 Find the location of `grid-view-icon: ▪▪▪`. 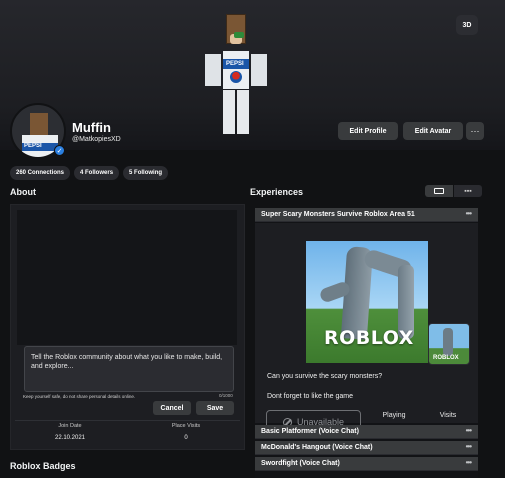

grid-view-icon: ▪▪▪ is located at coordinates (468, 191).